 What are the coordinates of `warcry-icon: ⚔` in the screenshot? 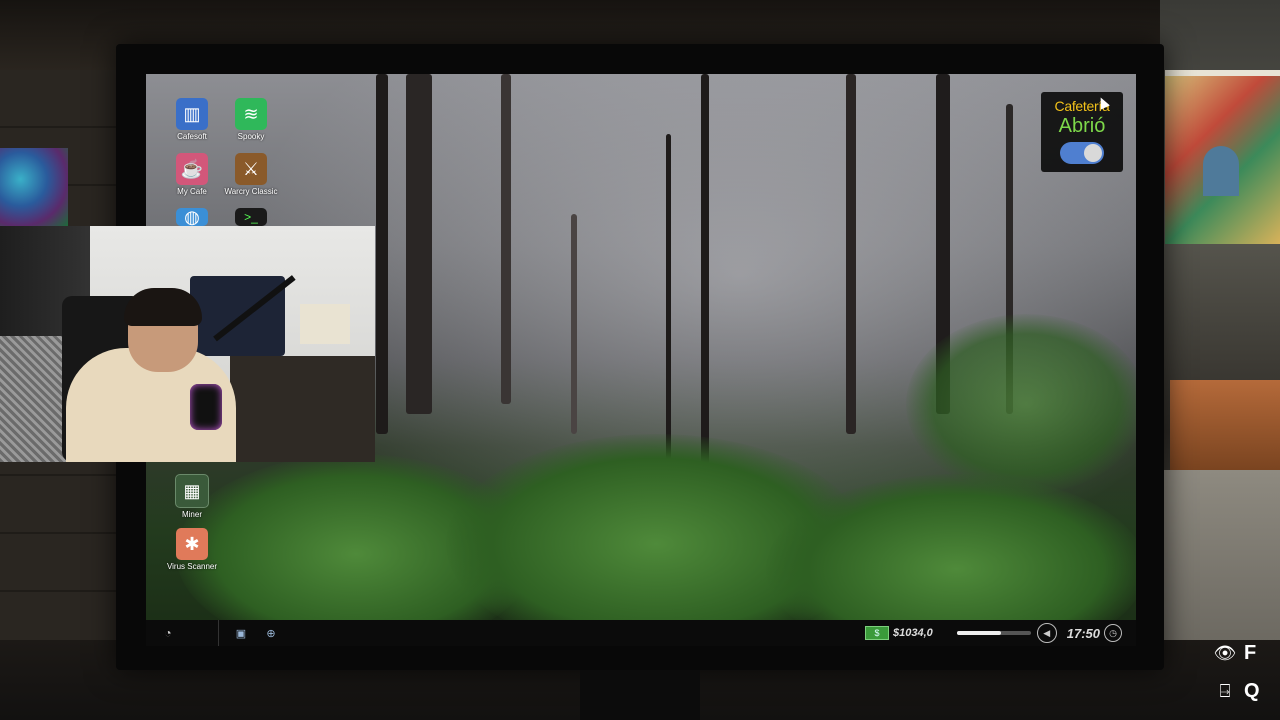 It's located at (251, 169).